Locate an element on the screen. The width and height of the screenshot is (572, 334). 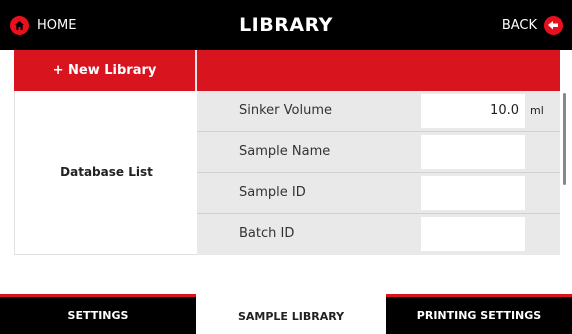
page-title: LIBRARY is located at coordinates (286, 25).